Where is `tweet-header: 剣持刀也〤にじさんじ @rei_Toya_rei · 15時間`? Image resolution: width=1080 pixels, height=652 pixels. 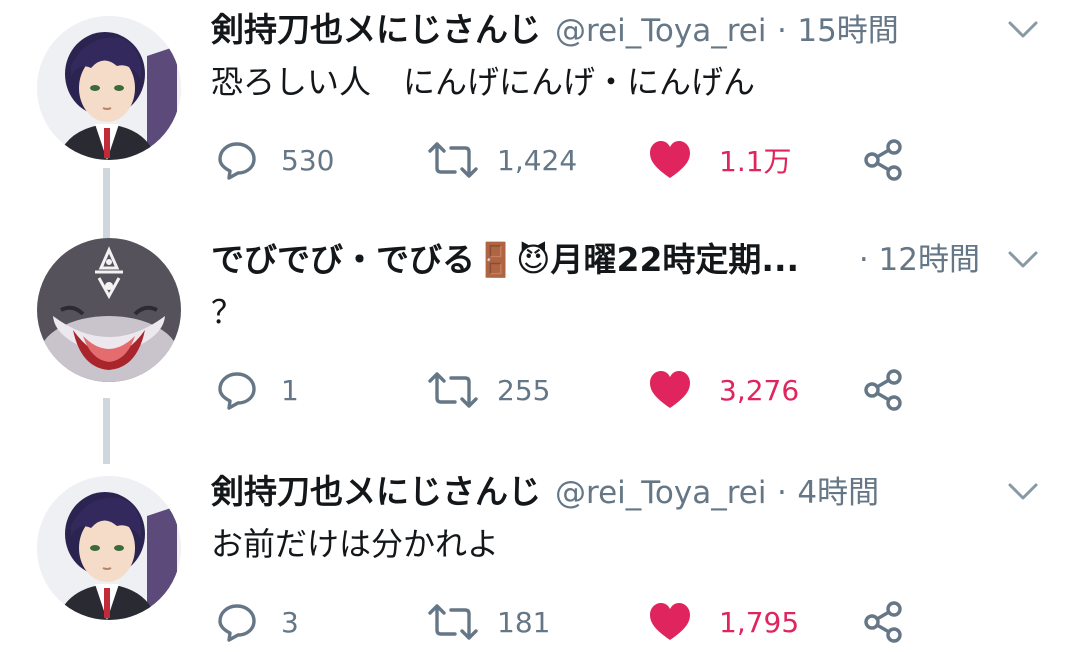 tweet-header: 剣持刀也〤にじさんじ @rei_Toya_rei · 15時間 is located at coordinates (610, 30).